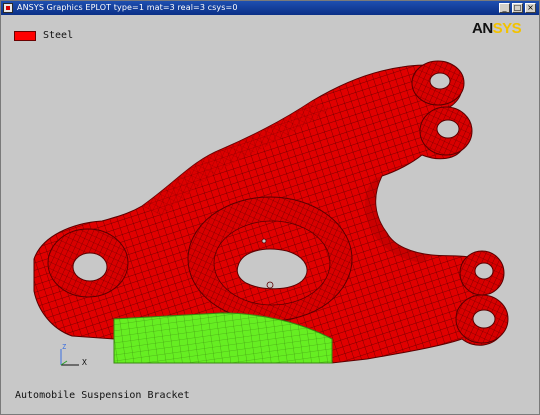  Describe the element at coordinates (504, 8) in the screenshot. I see `minimize-icon: _` at that location.